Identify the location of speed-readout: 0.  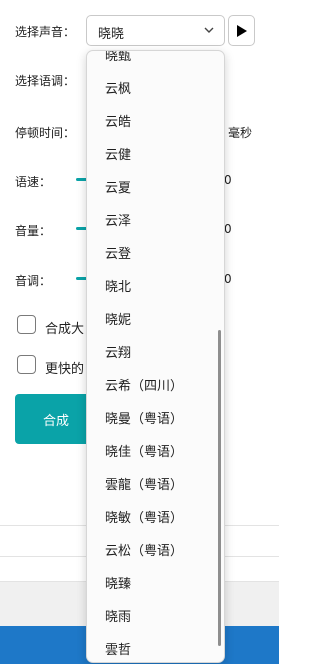
(228, 180).